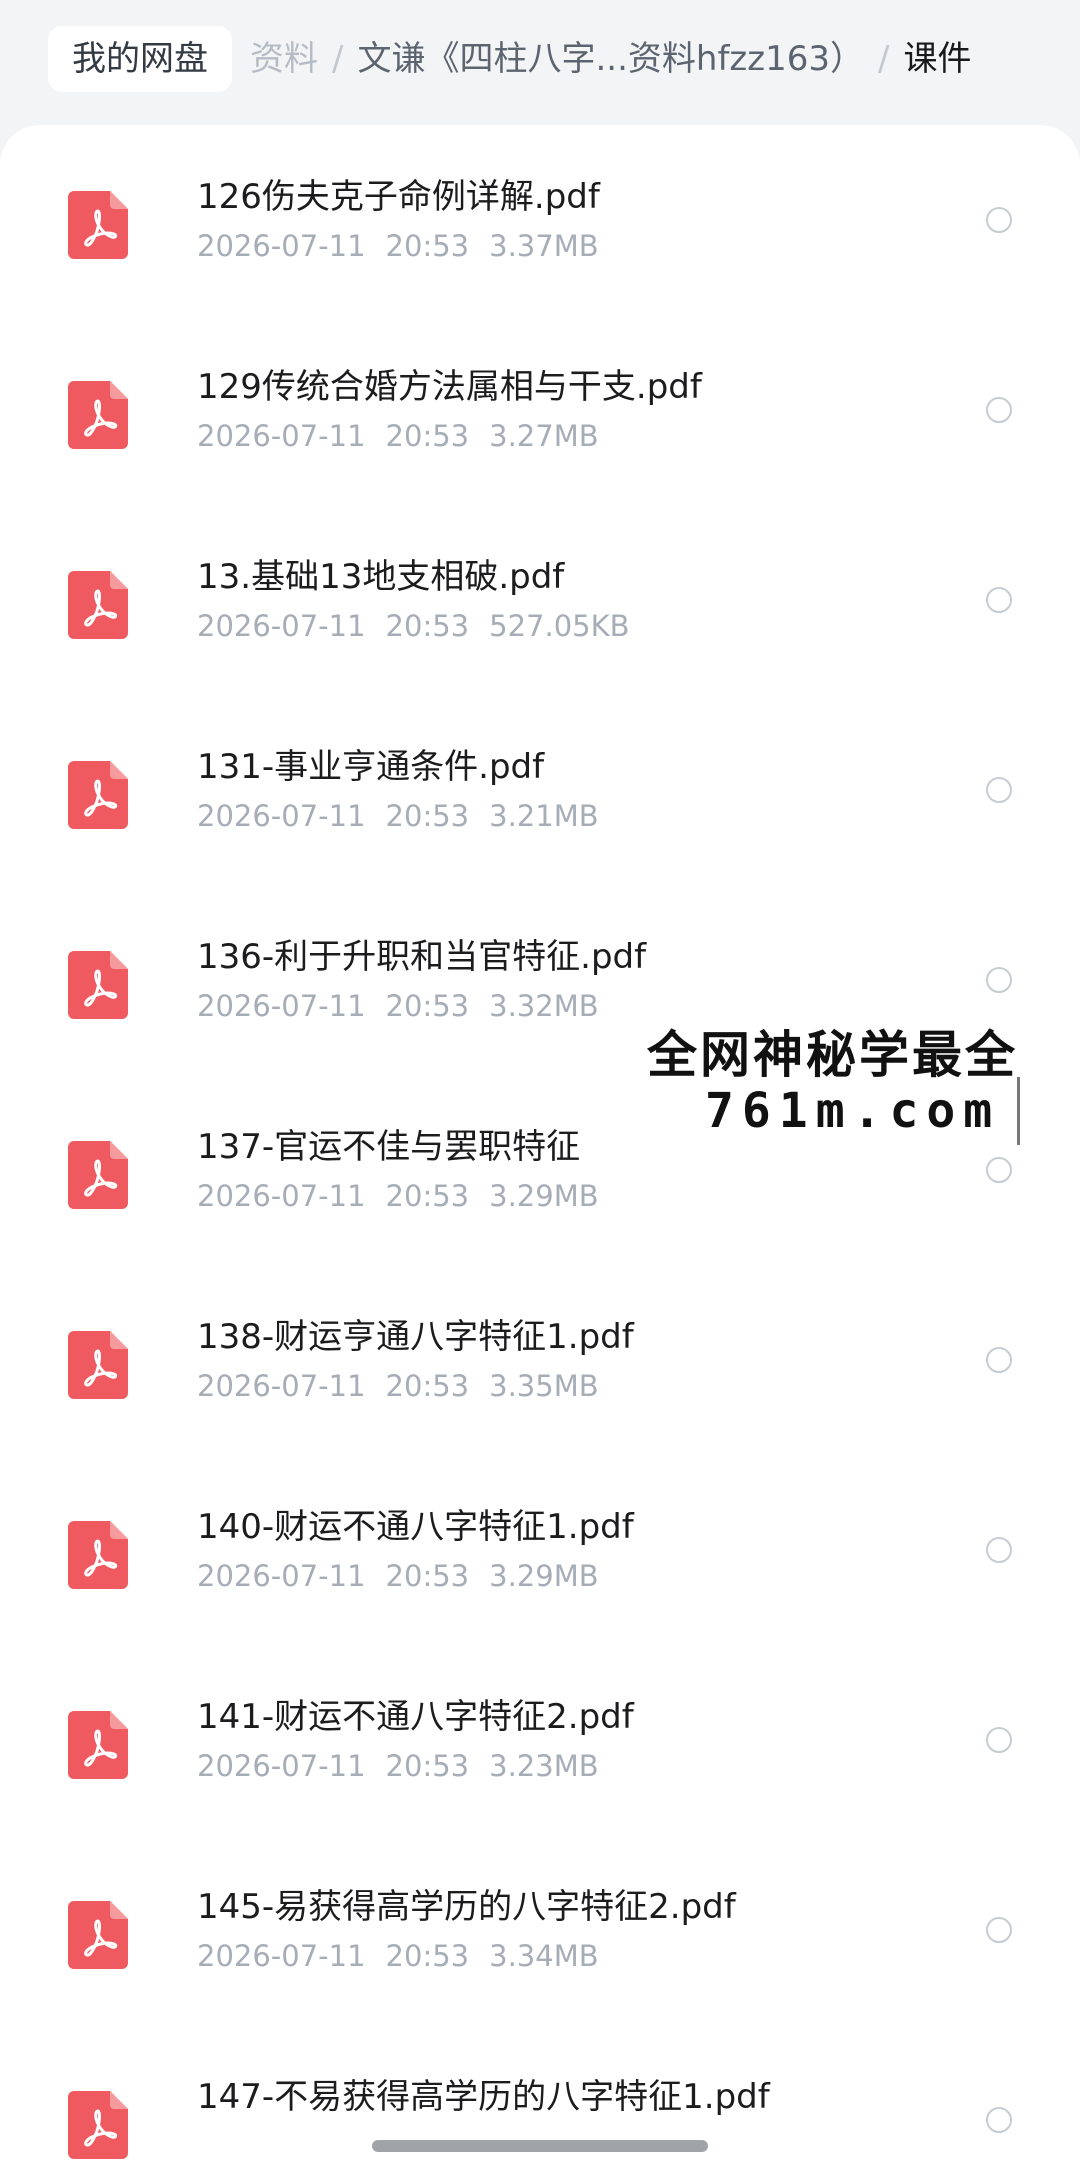 The width and height of the screenshot is (1080, 2180). Describe the element at coordinates (540, 1360) in the screenshot. I see `file-row: 138-财运亨通八字特征1.pdf 2026-07-11 20:53 3.35MB` at that location.